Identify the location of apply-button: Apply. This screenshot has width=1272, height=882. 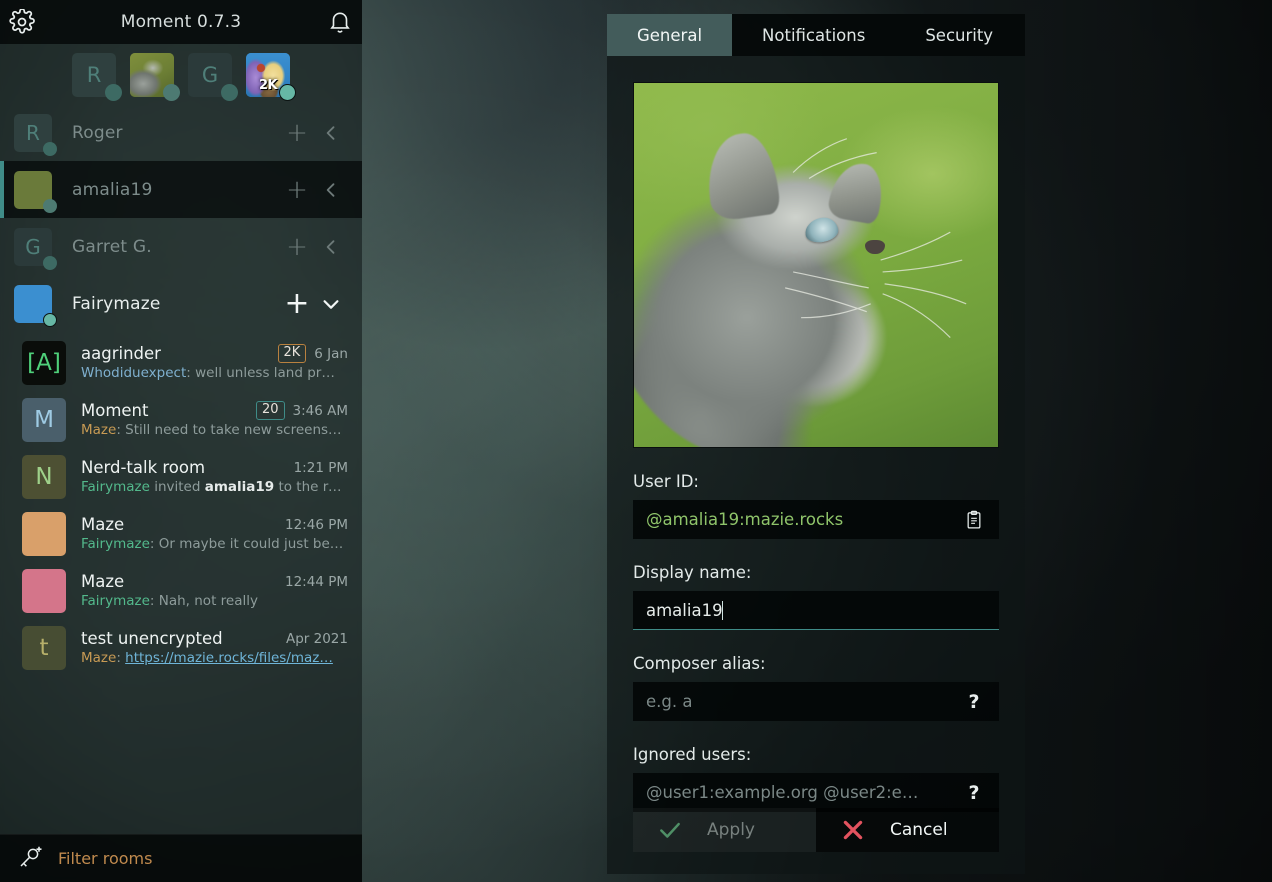
(724, 830).